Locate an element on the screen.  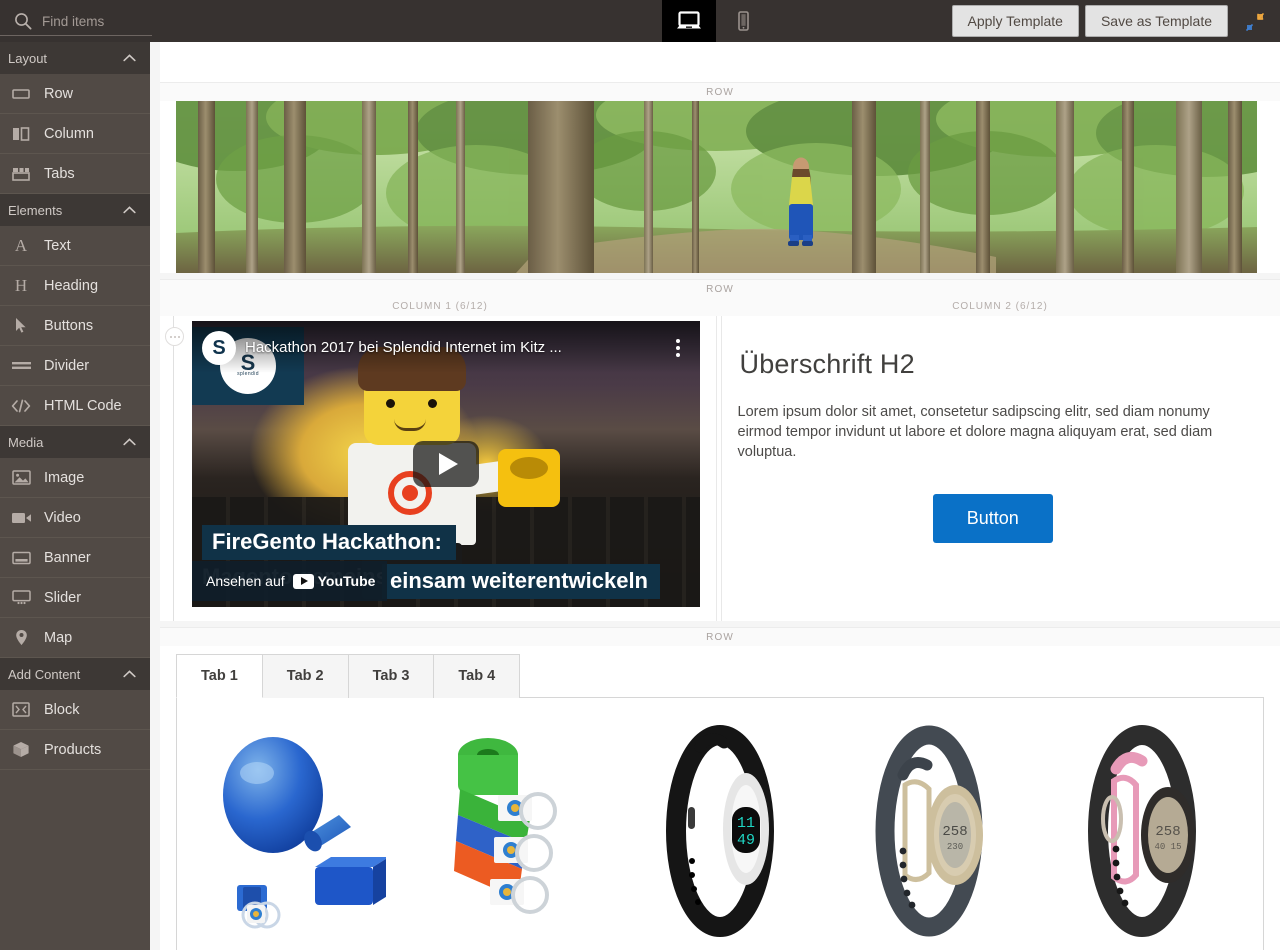
sidebar-section-label: Elements is located at coordinates (35, 210).